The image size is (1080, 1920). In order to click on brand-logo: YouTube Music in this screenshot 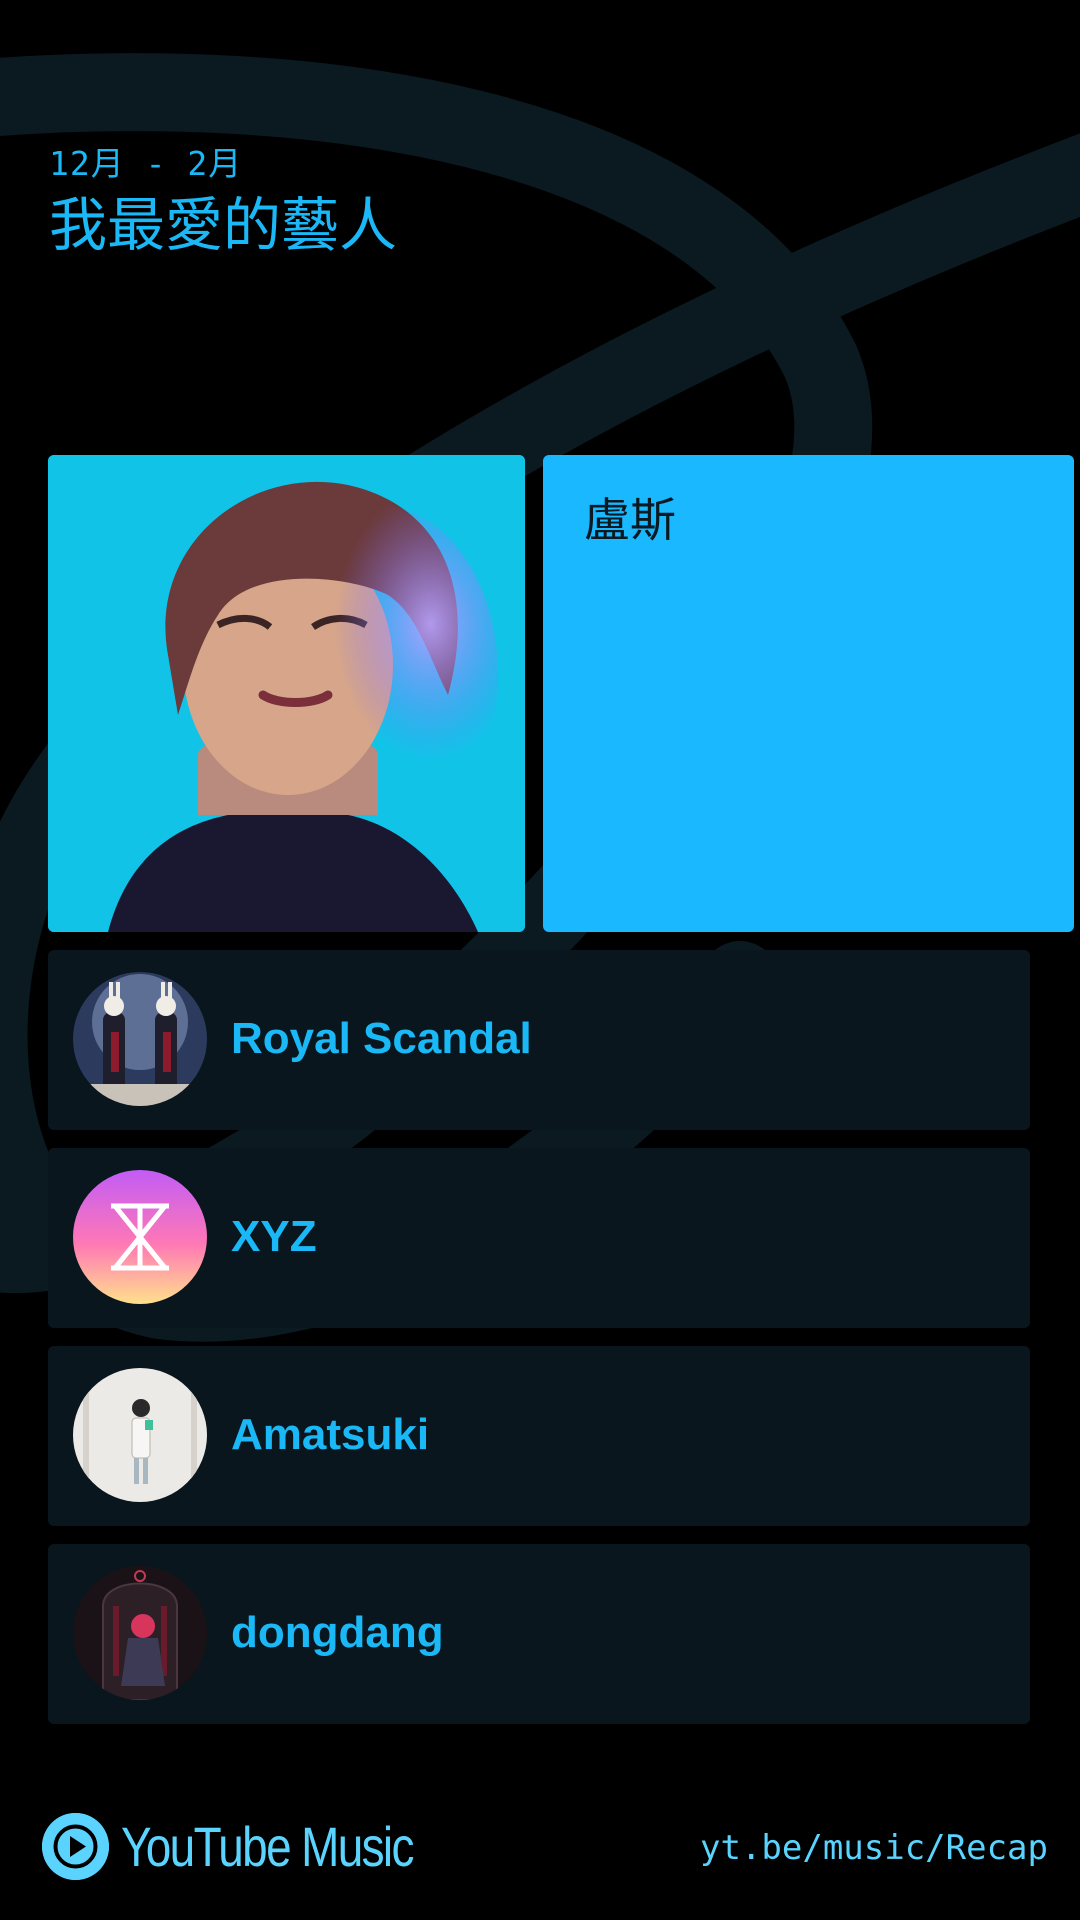, I will do `click(259, 1846)`.